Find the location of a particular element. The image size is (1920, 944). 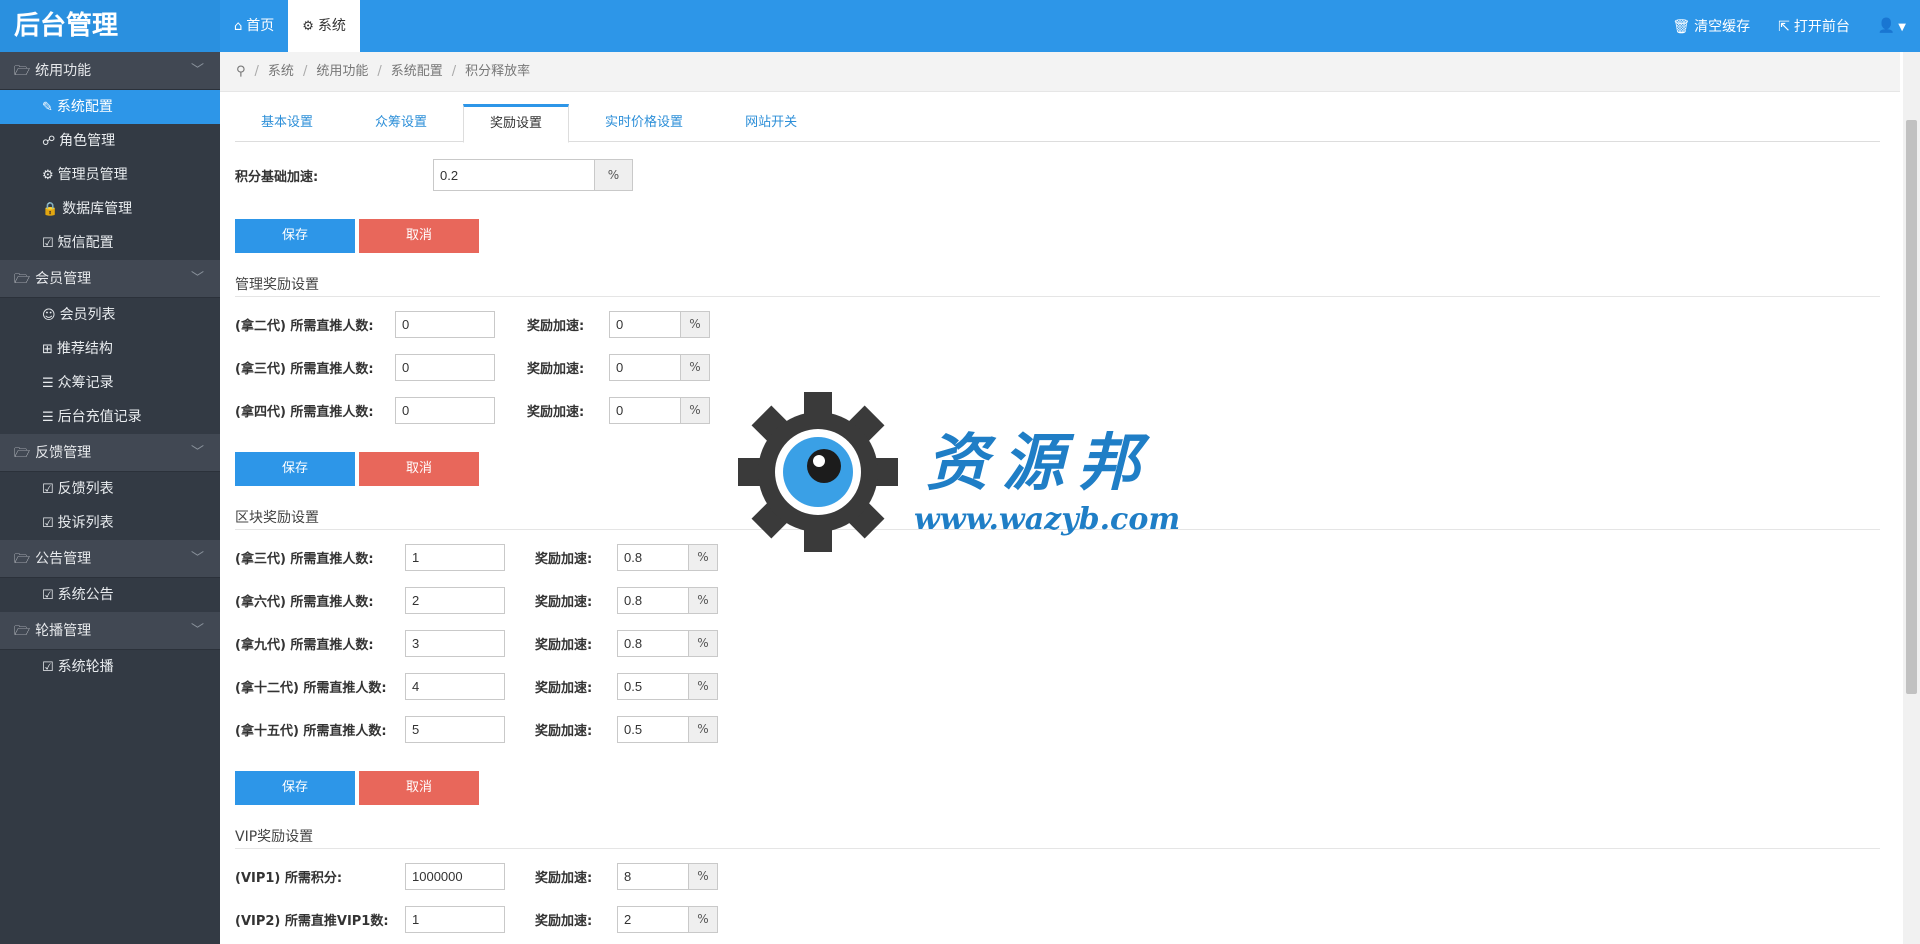

sidebar-group-label: 反馈管理 is located at coordinates (63, 453).